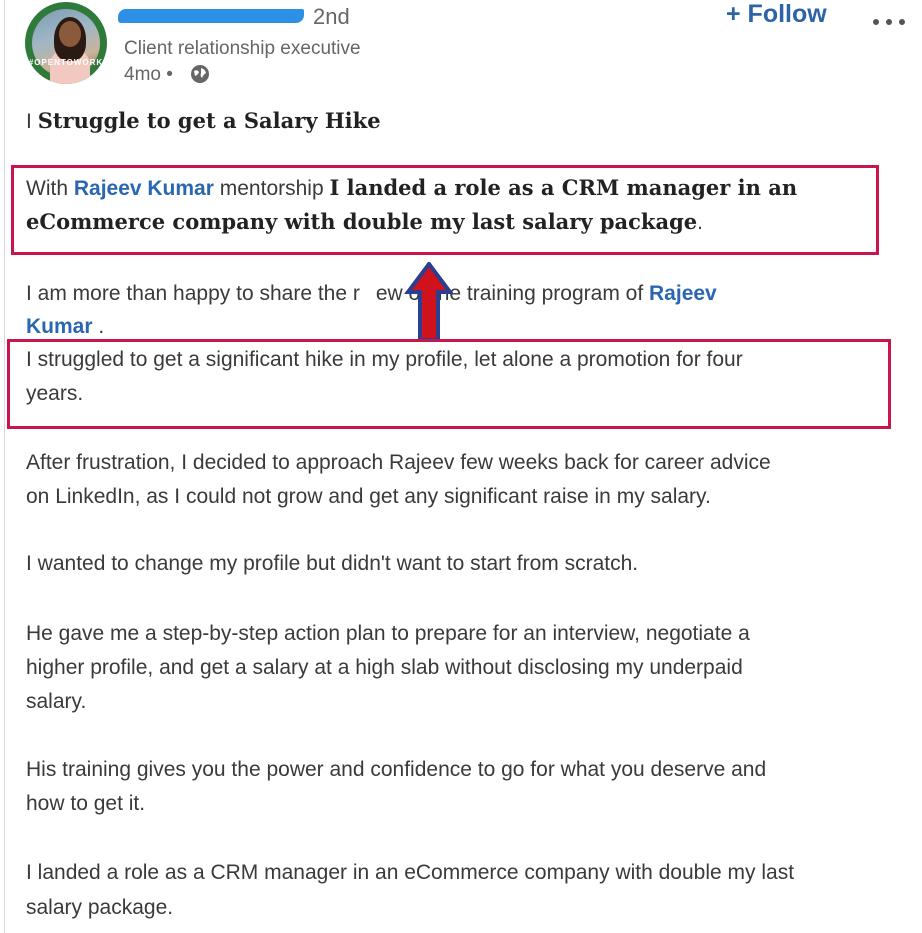  What do you see at coordinates (4, 466) in the screenshot?
I see `left-border` at bounding box center [4, 466].